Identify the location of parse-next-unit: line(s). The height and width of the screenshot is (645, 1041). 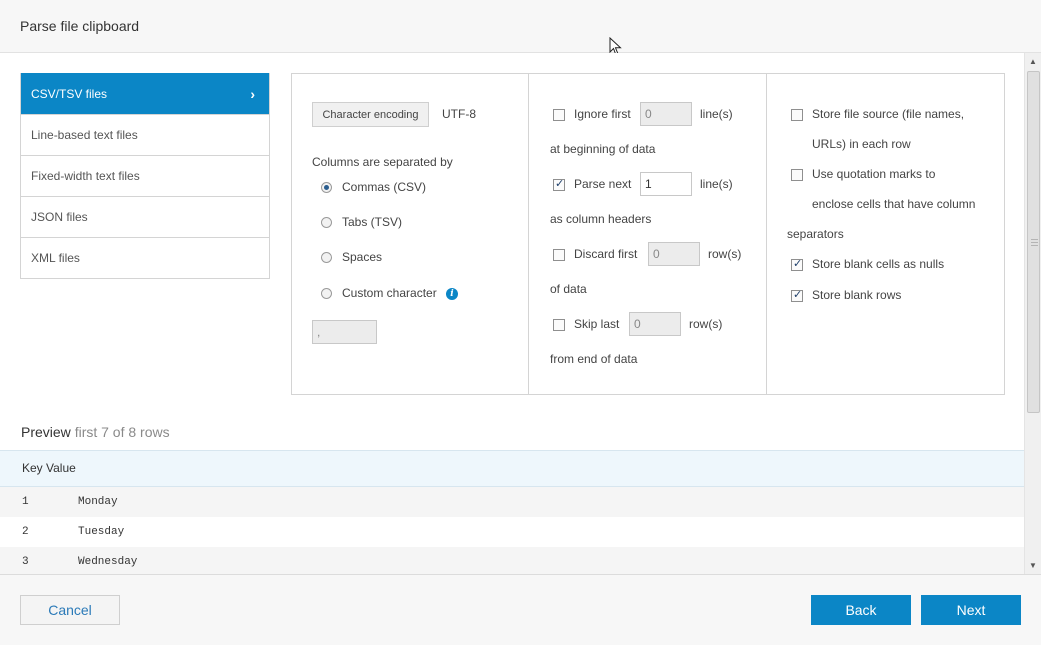
(716, 184).